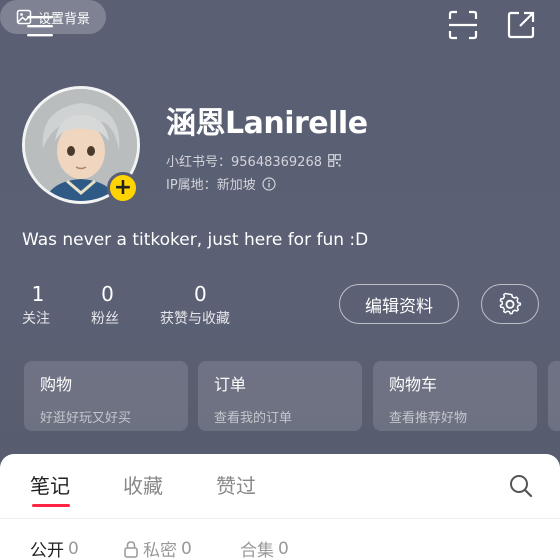 The image size is (560, 560). I want to click on card-orders-subtitle: 查看我的订单, so click(253, 418).